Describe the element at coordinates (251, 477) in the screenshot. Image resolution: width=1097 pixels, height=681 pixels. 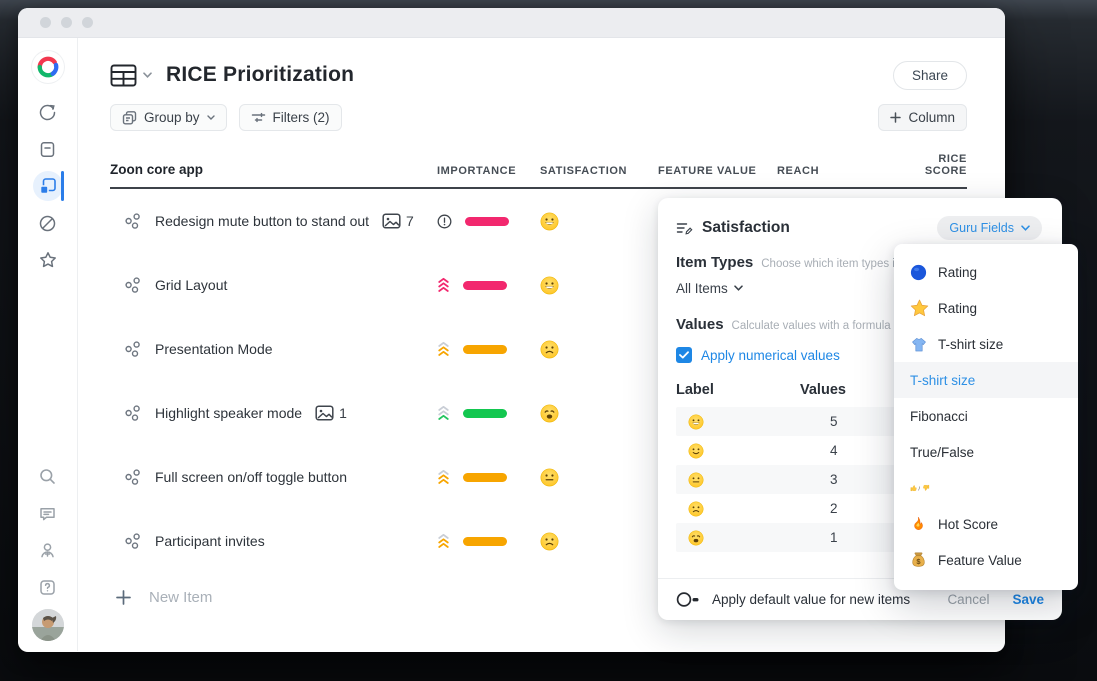
I see `row-title: Full screen on/off toggle button` at that location.